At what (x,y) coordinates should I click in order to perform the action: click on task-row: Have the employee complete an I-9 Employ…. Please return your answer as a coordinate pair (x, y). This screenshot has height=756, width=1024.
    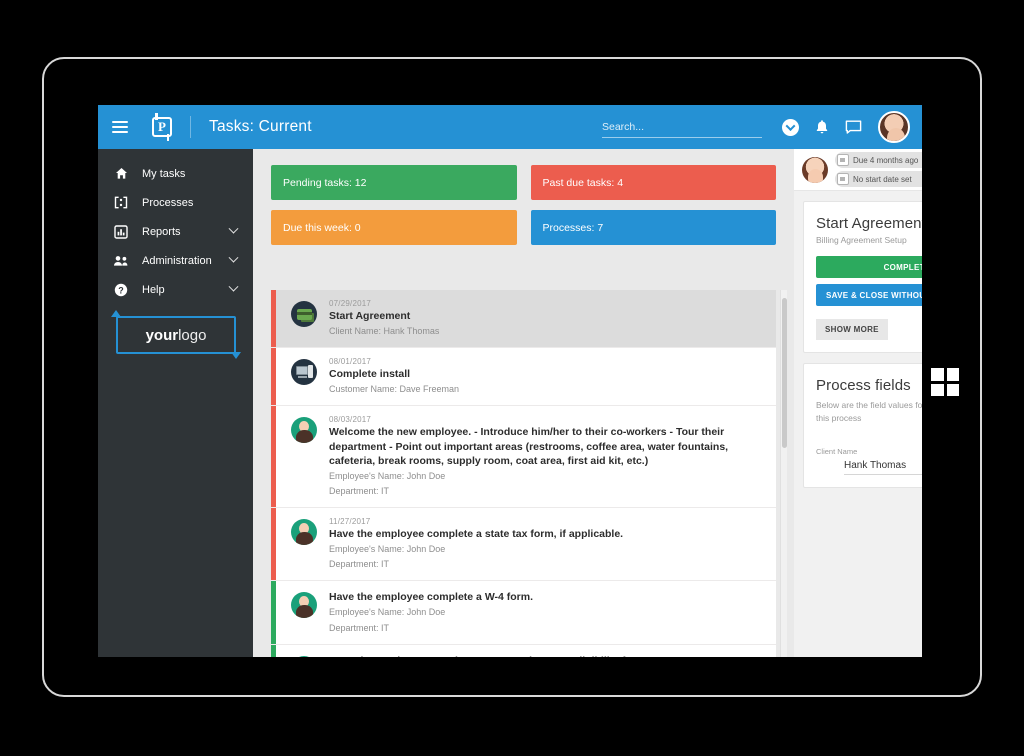
    Looking at the image, I should click on (523, 650).